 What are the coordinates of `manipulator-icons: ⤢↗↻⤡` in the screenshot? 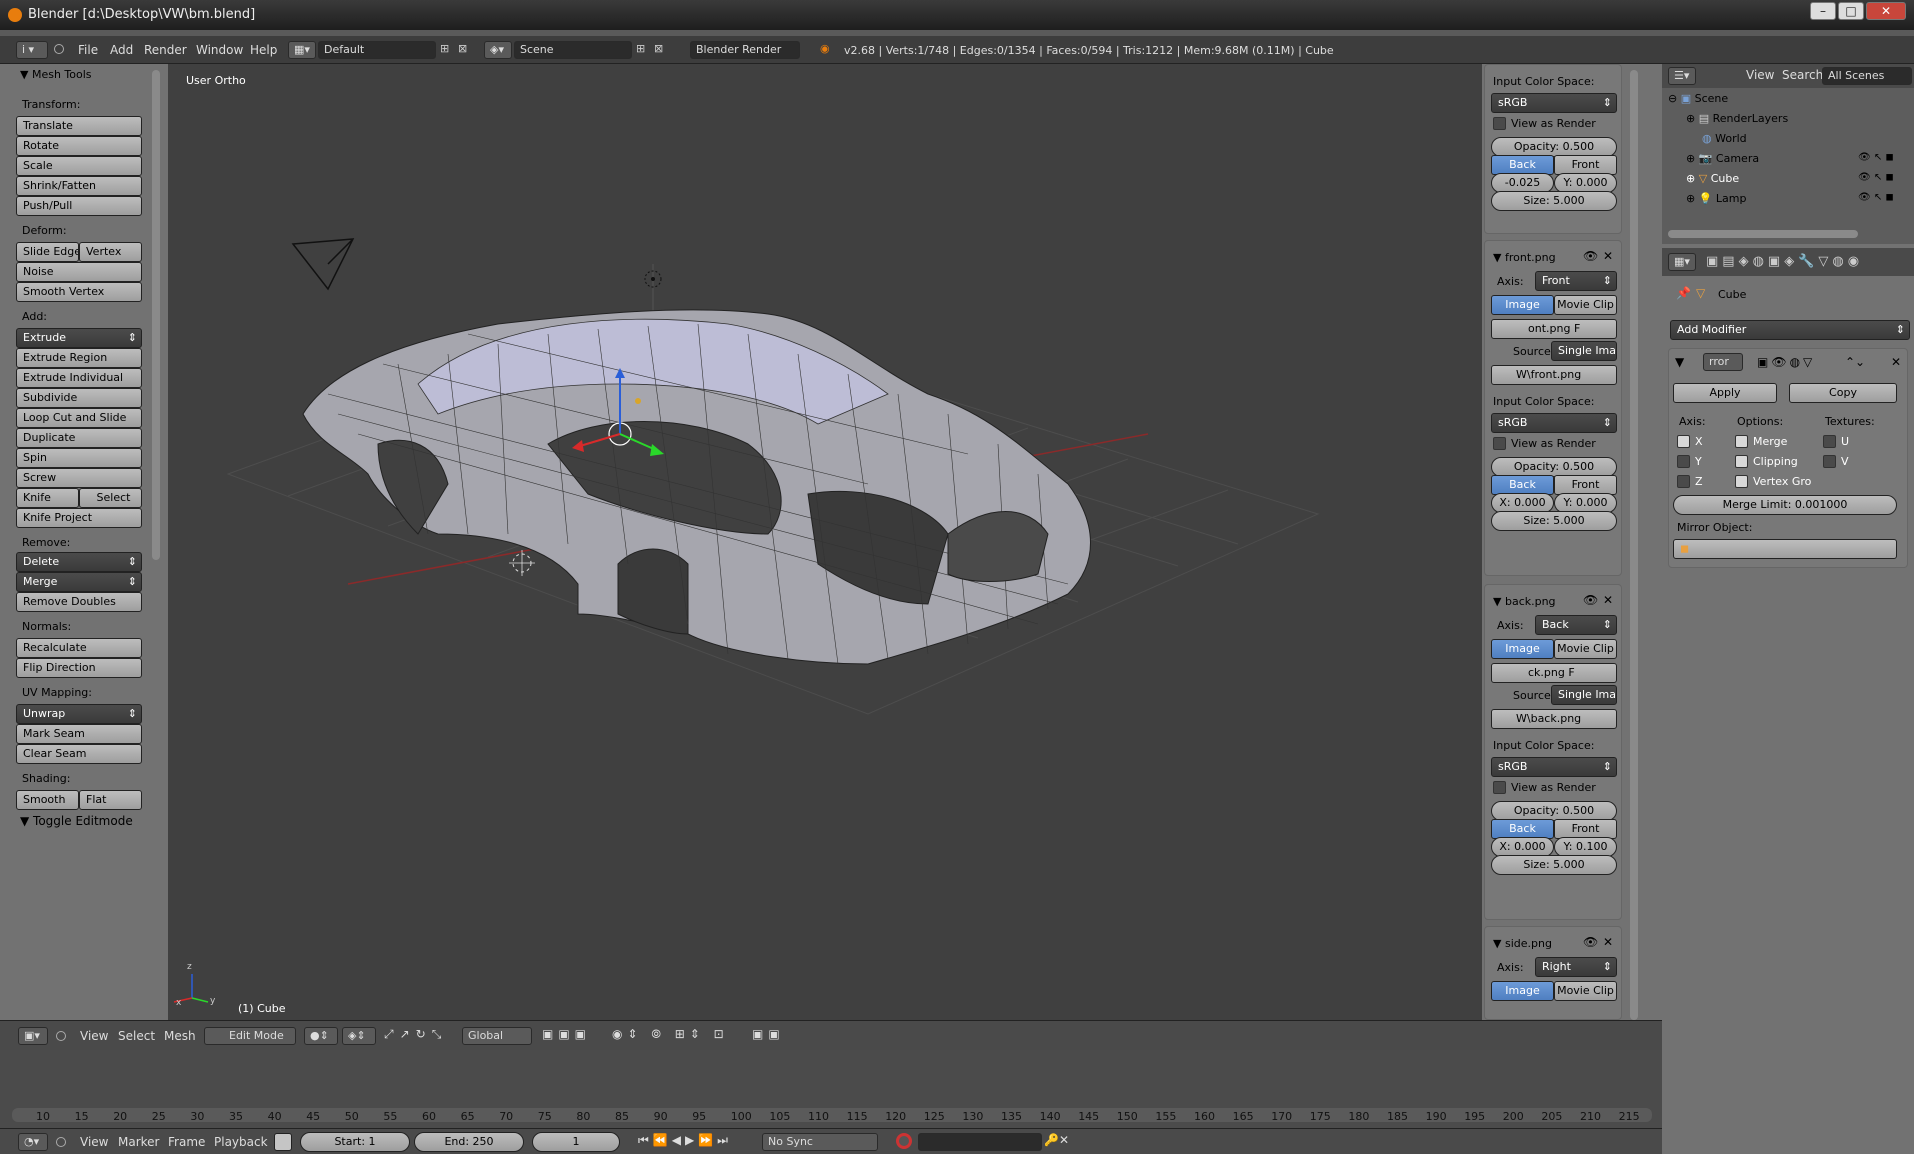 It's located at (415, 1034).